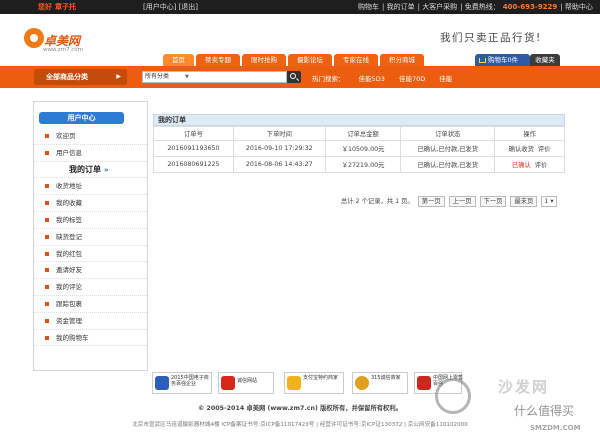 The image size is (600, 445). What do you see at coordinates (90, 220) in the screenshot?
I see `sidebar-item-tags: 我的标签` at bounding box center [90, 220].